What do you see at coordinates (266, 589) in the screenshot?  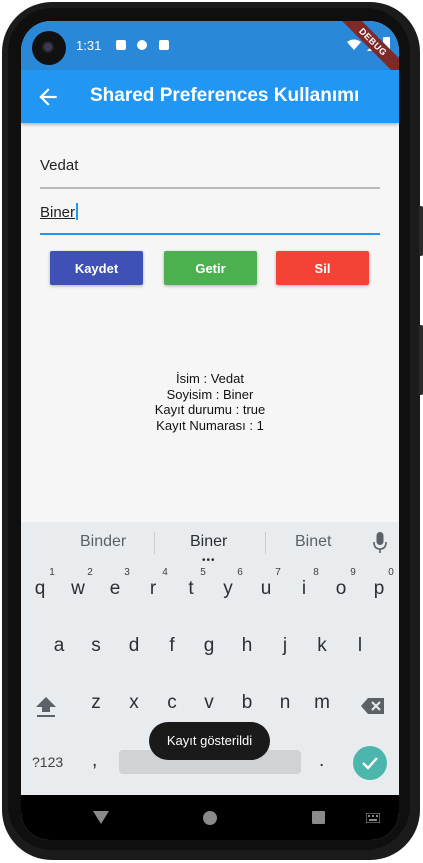 I see `key-u: u` at bounding box center [266, 589].